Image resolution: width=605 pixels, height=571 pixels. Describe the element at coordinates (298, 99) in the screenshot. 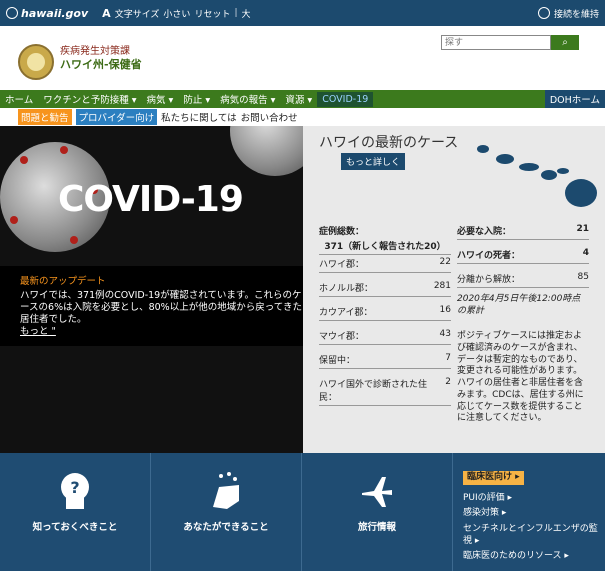

I see `nav-resources: 資源 ▾` at that location.